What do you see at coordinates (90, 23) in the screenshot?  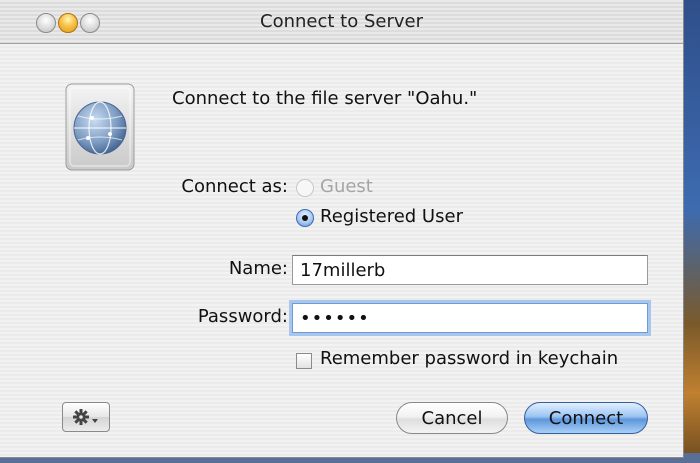 I see `zoom-icon` at bounding box center [90, 23].